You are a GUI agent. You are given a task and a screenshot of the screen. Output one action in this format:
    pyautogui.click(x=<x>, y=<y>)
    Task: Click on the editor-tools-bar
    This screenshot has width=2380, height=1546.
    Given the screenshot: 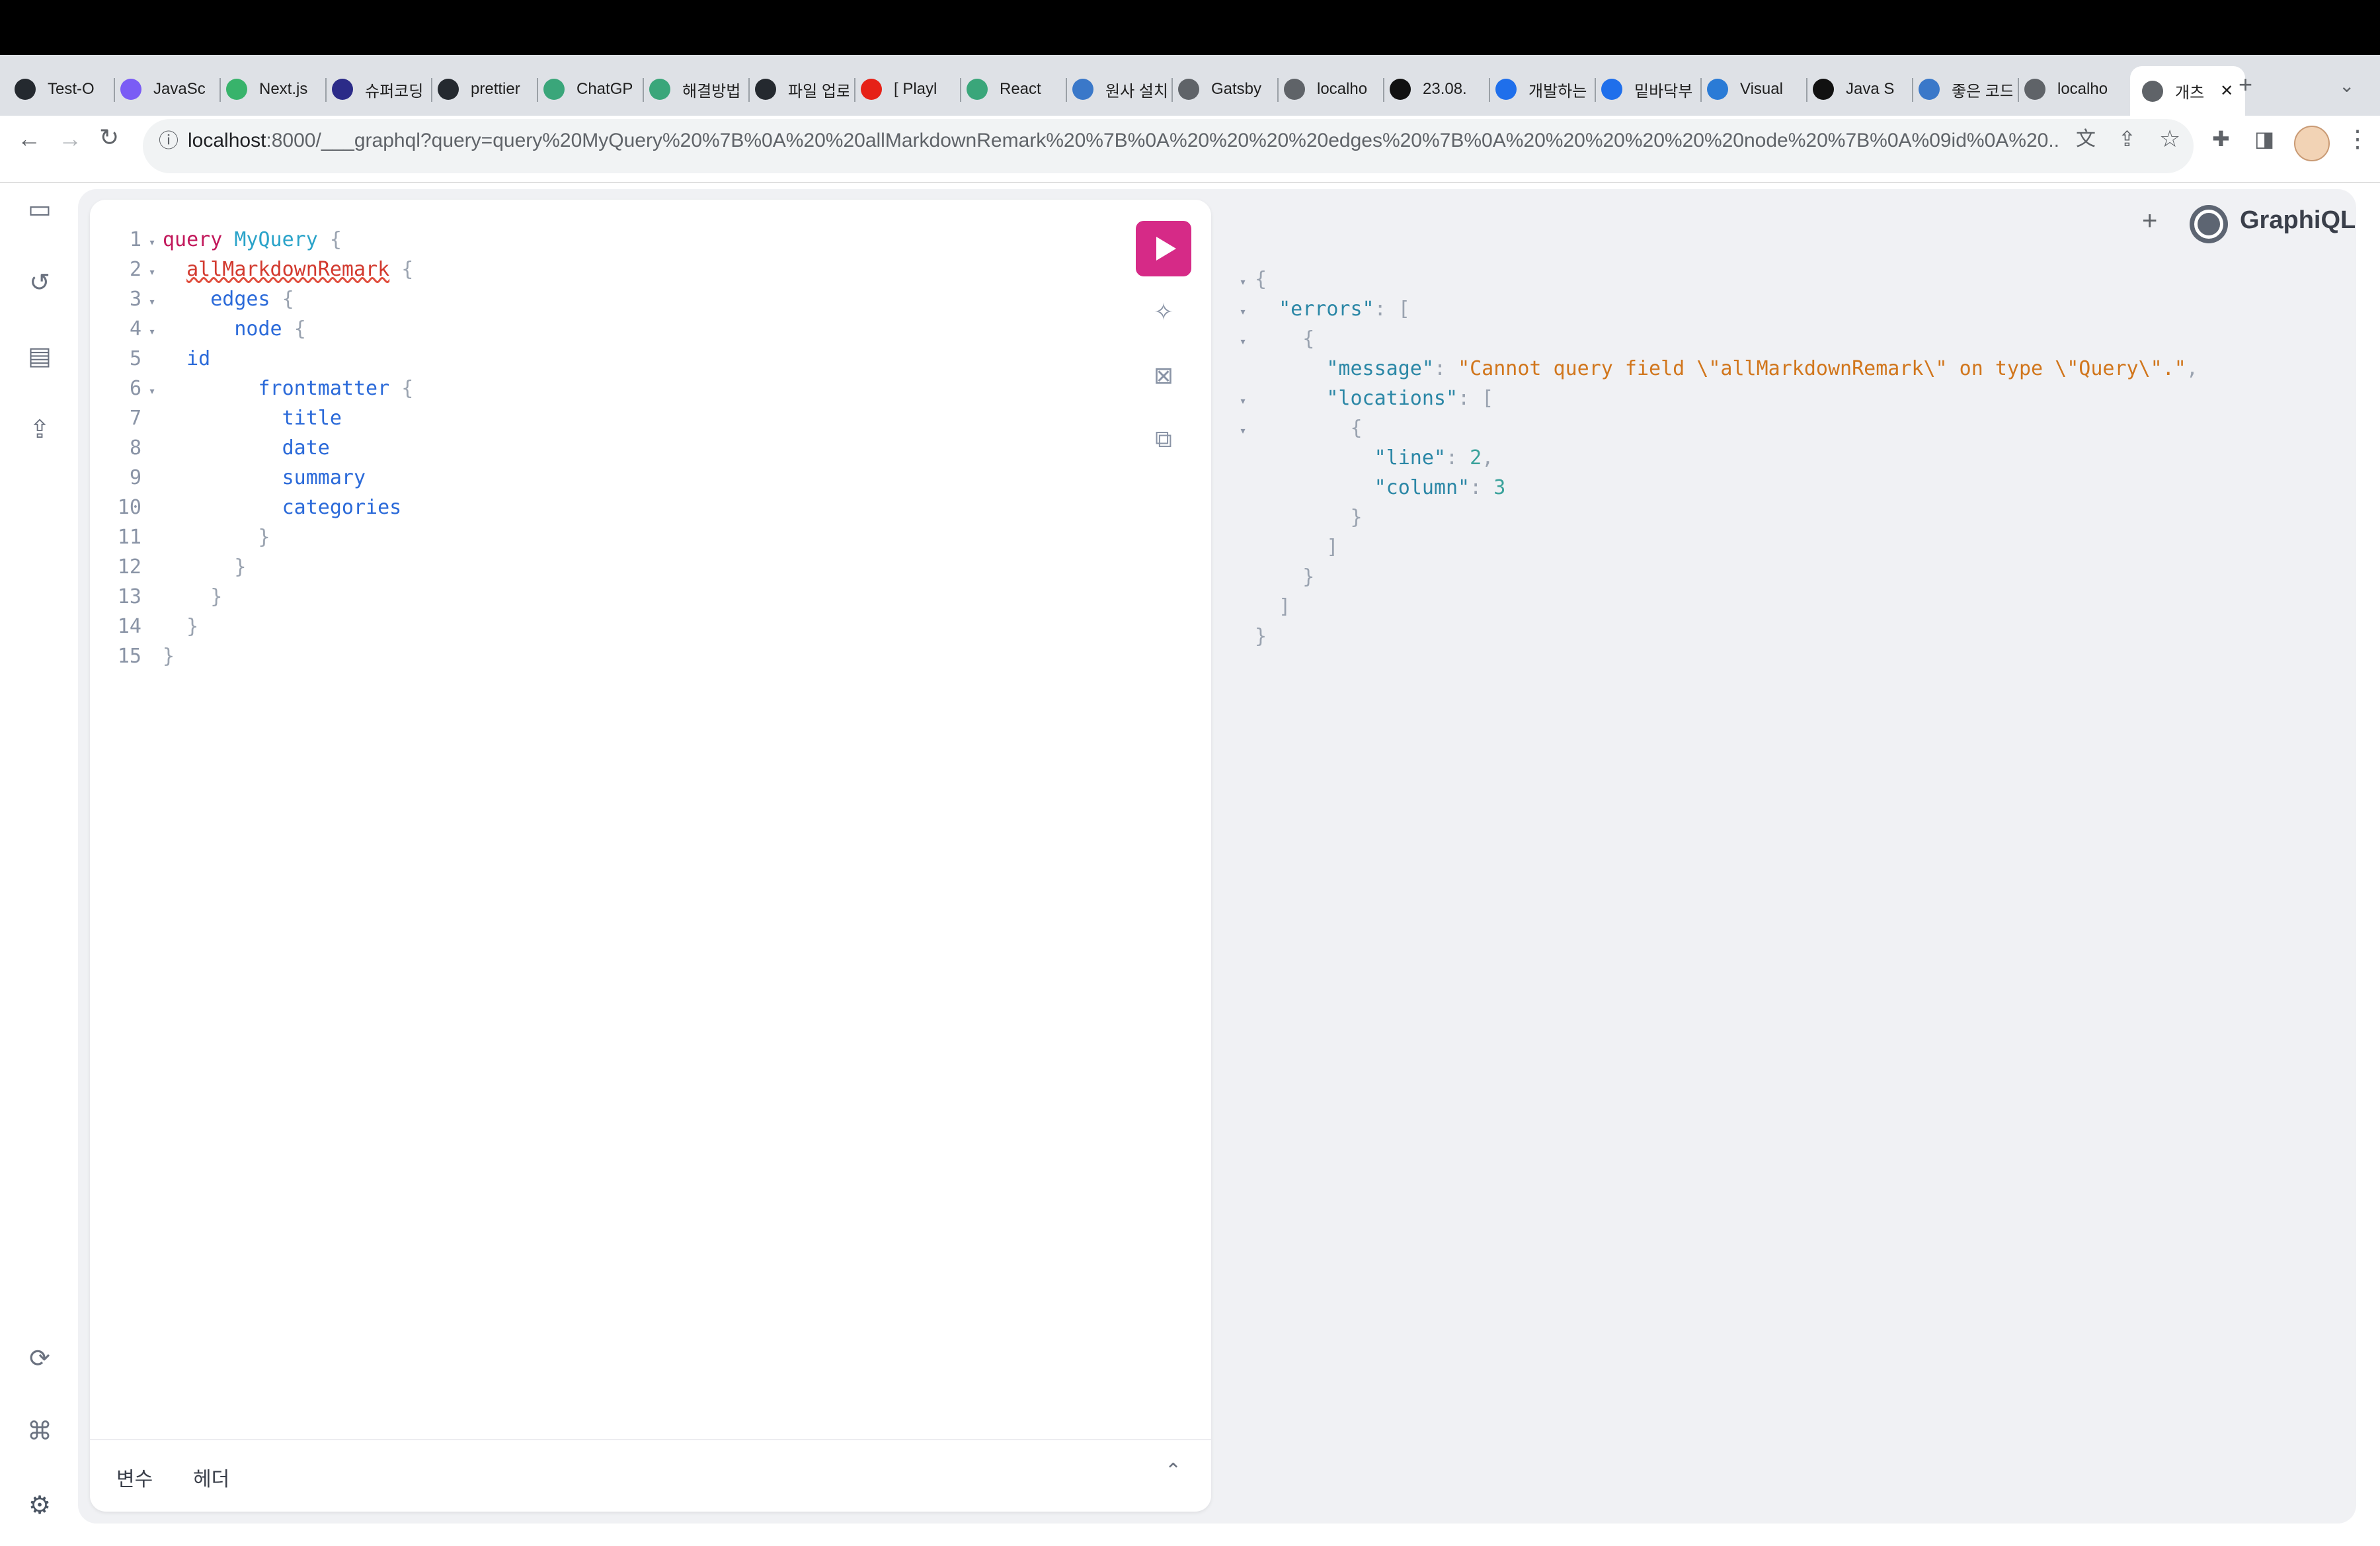 What is the action you would take?
    pyautogui.click(x=650, y=1476)
    